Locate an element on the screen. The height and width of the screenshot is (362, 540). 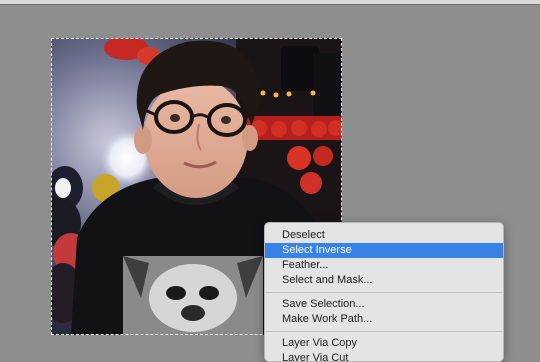
menu-item-deselect: Deselect is located at coordinates (384, 235).